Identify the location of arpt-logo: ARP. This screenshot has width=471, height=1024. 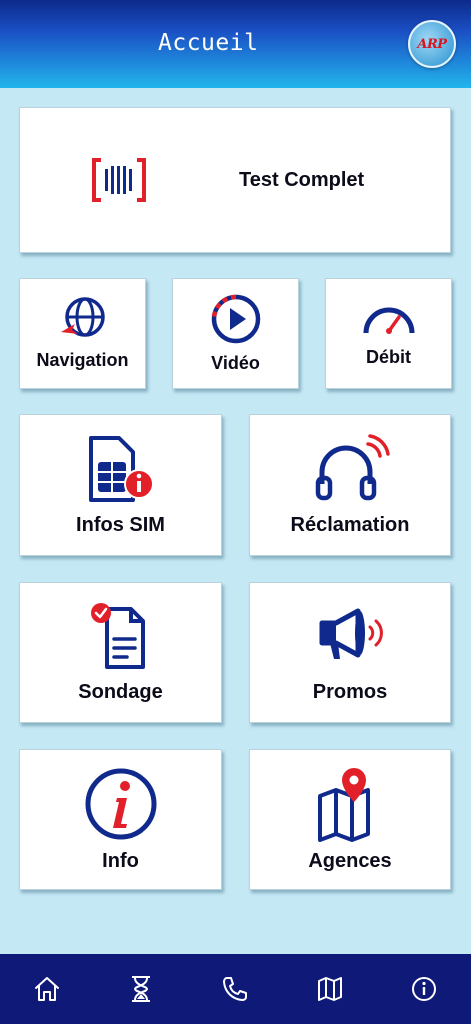
(432, 44).